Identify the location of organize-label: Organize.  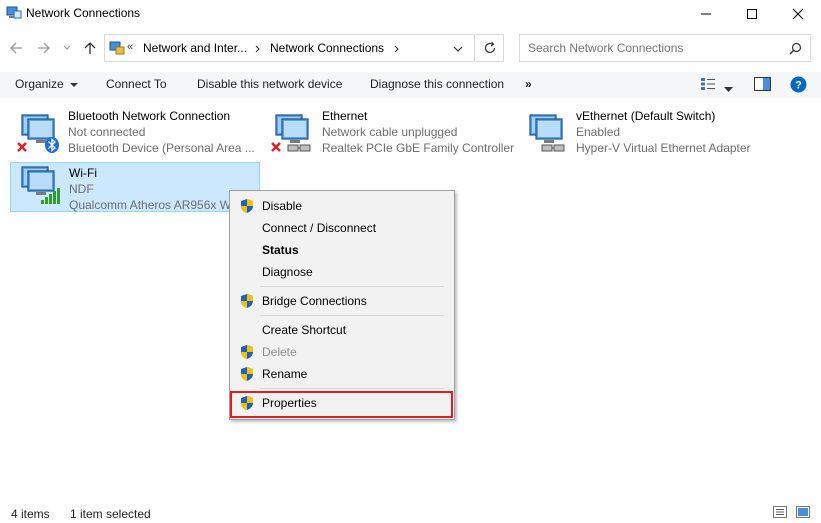
(39, 84).